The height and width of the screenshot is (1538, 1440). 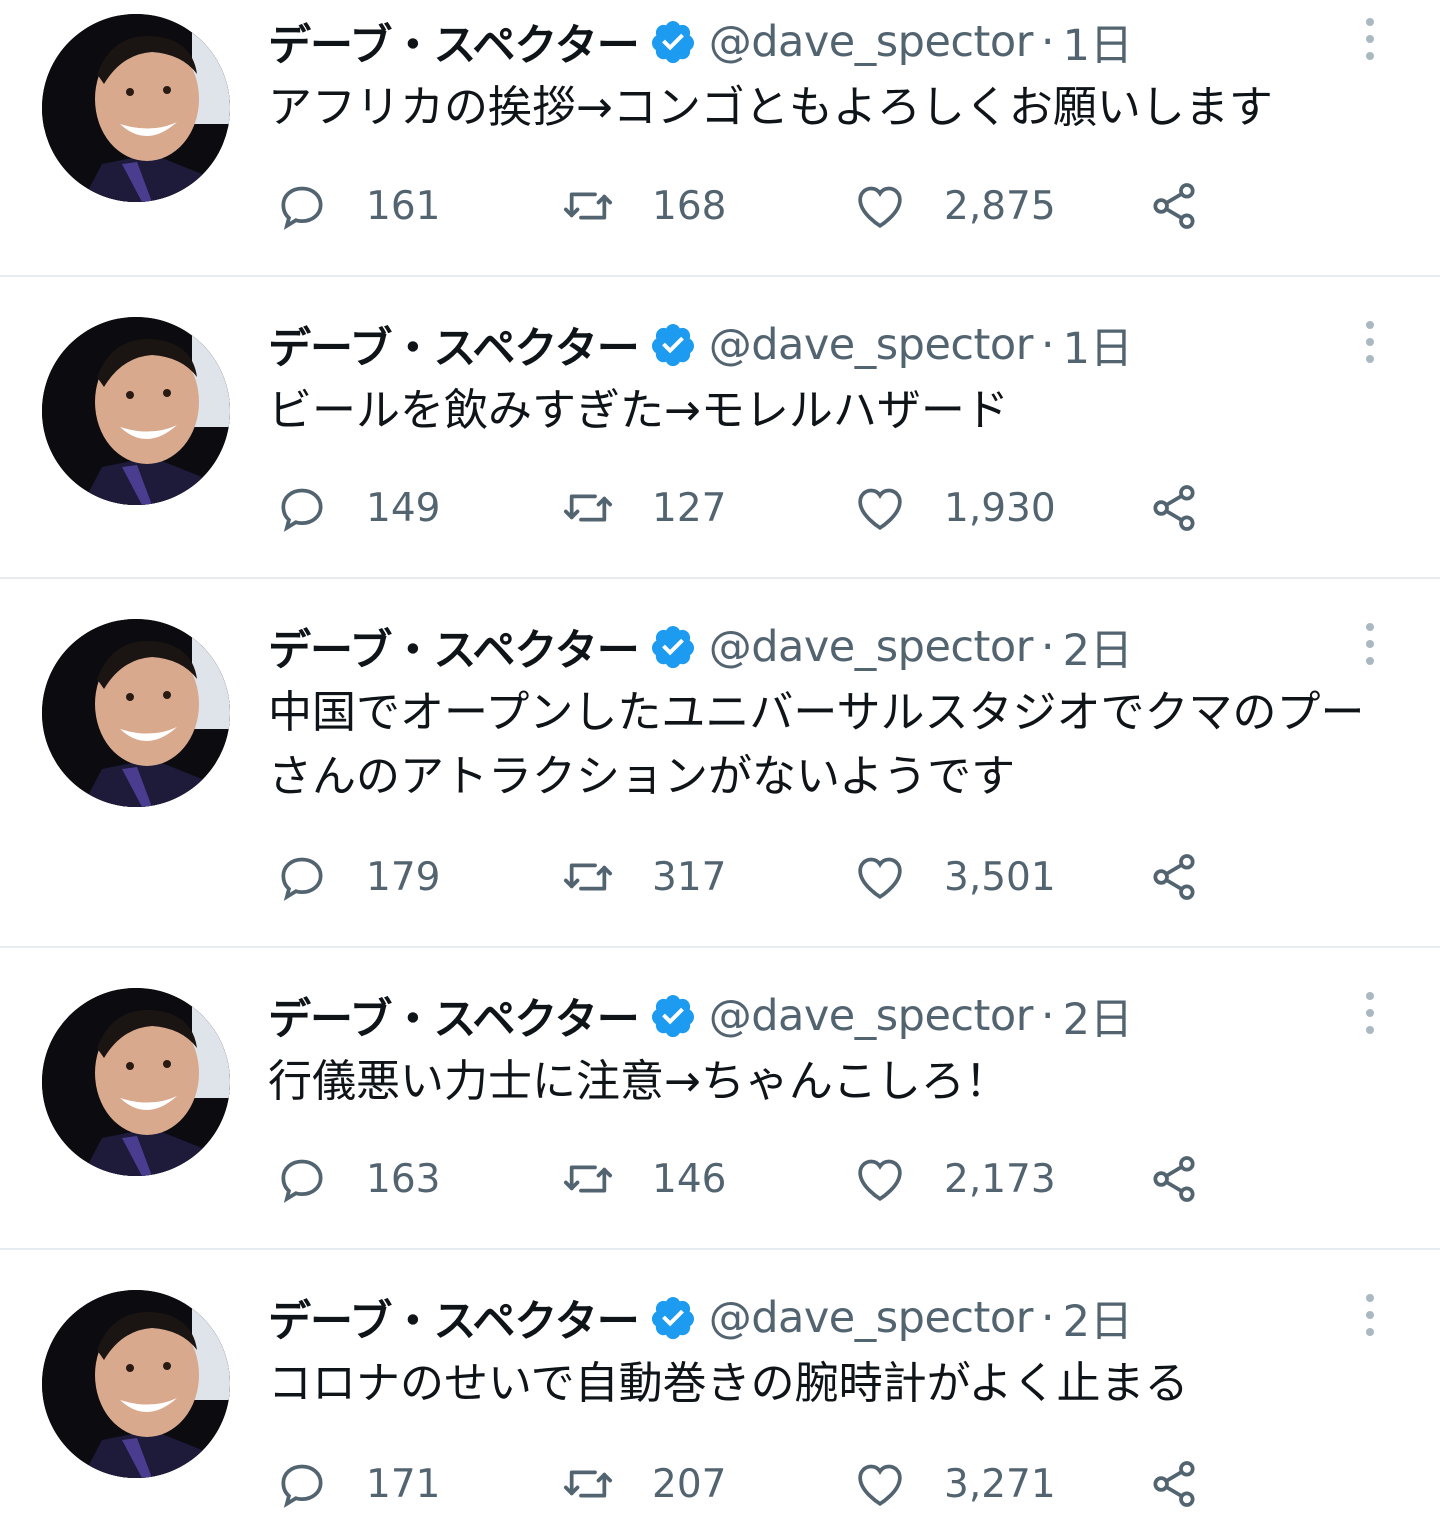 What do you see at coordinates (1000, 508) in the screenshot?
I see `like-count: 1,930` at bounding box center [1000, 508].